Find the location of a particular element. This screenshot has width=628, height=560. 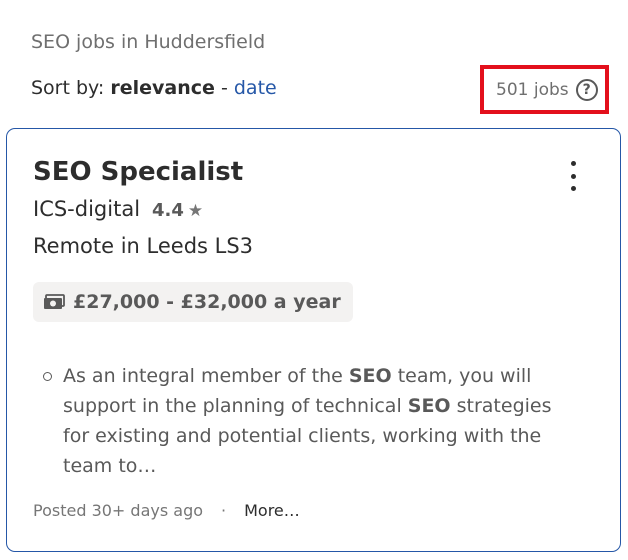

company-name: ICS-digital is located at coordinates (87, 209).